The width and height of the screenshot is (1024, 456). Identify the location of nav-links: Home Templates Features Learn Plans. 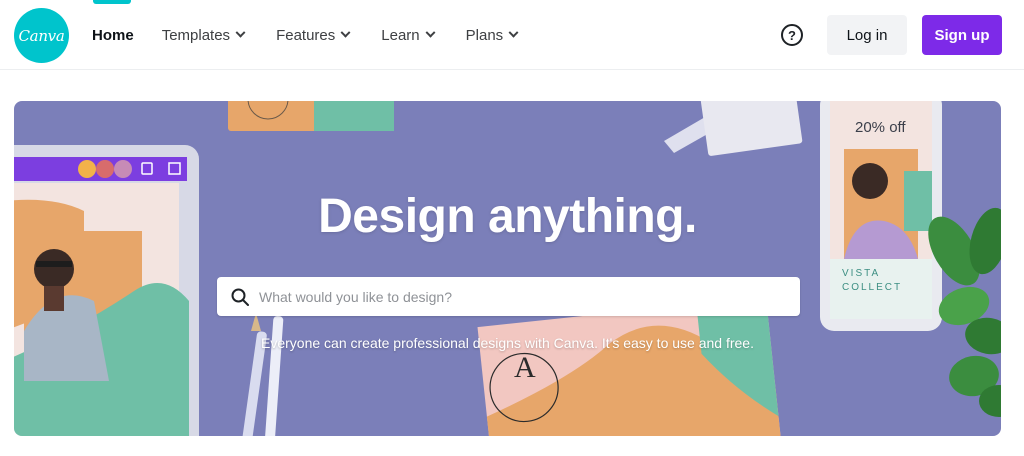
(320, 35).